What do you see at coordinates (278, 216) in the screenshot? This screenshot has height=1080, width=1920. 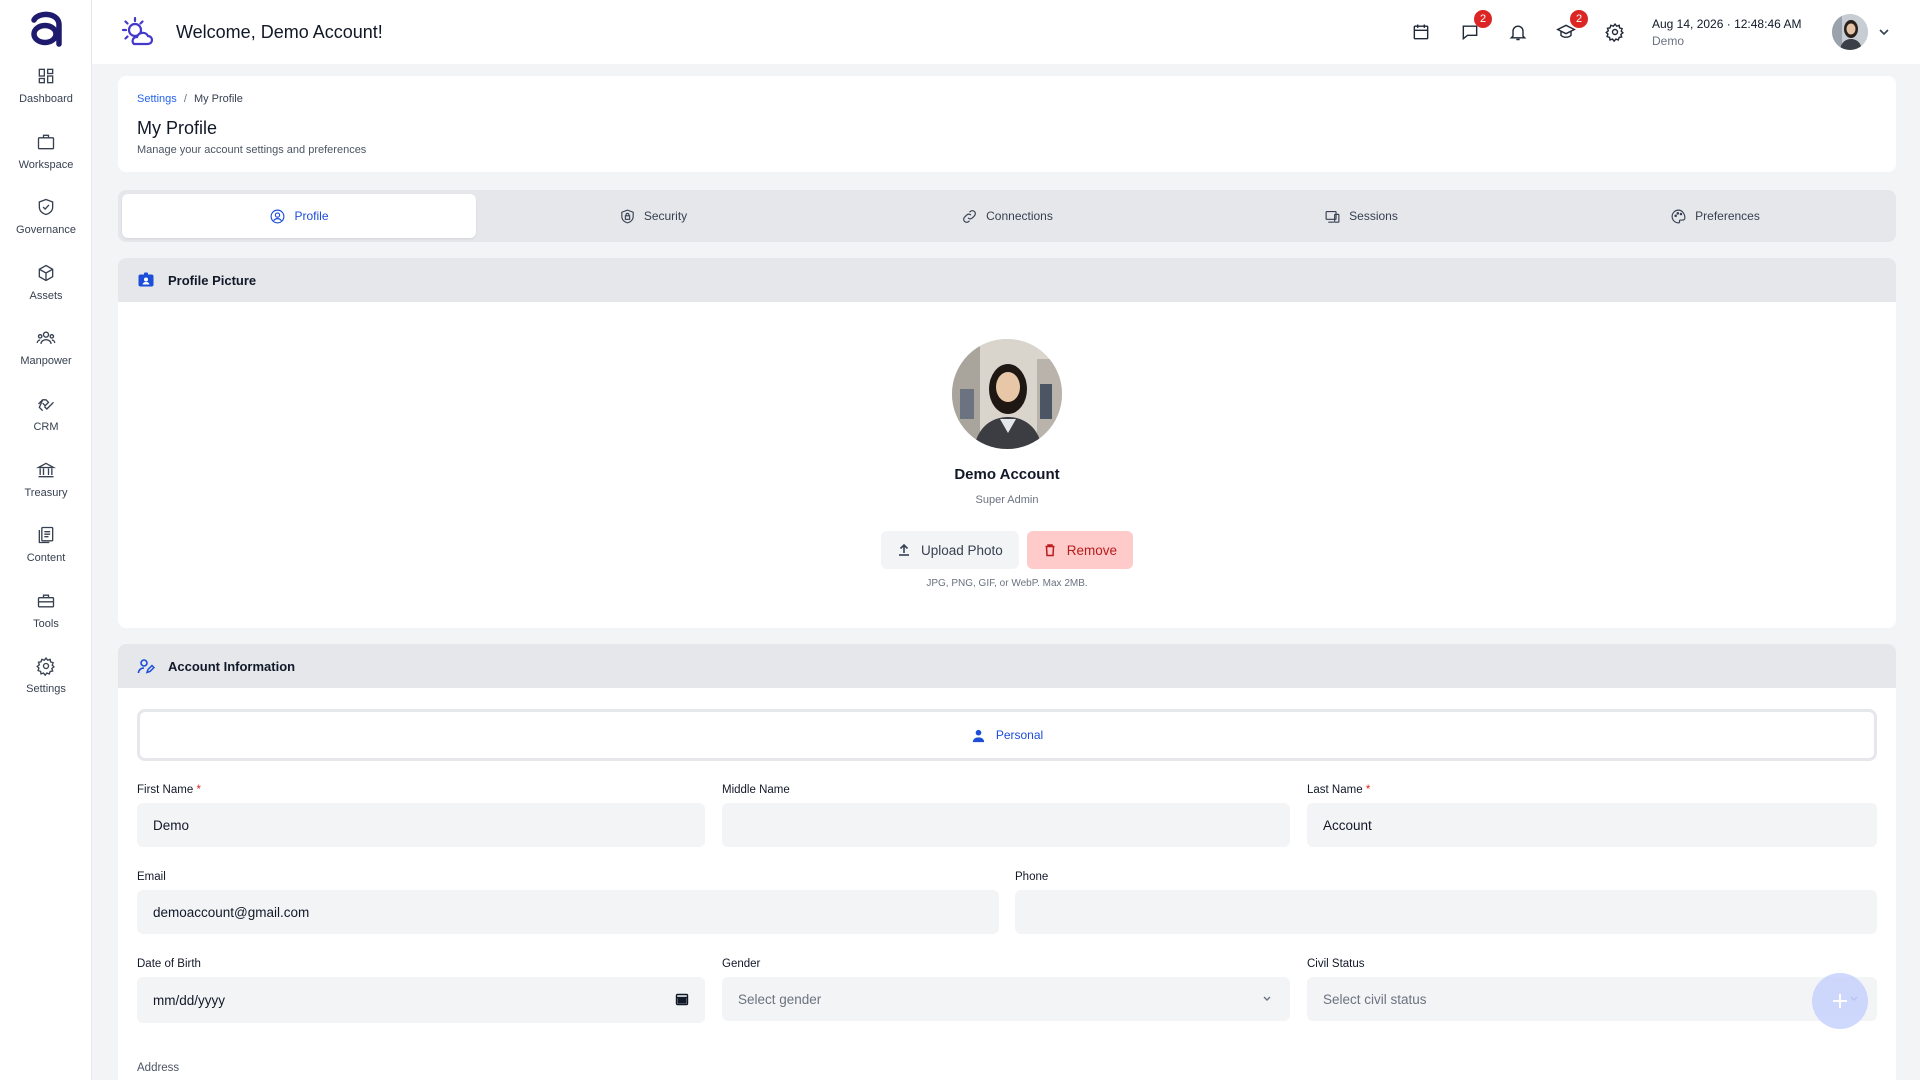 I see `user-circle-icon` at bounding box center [278, 216].